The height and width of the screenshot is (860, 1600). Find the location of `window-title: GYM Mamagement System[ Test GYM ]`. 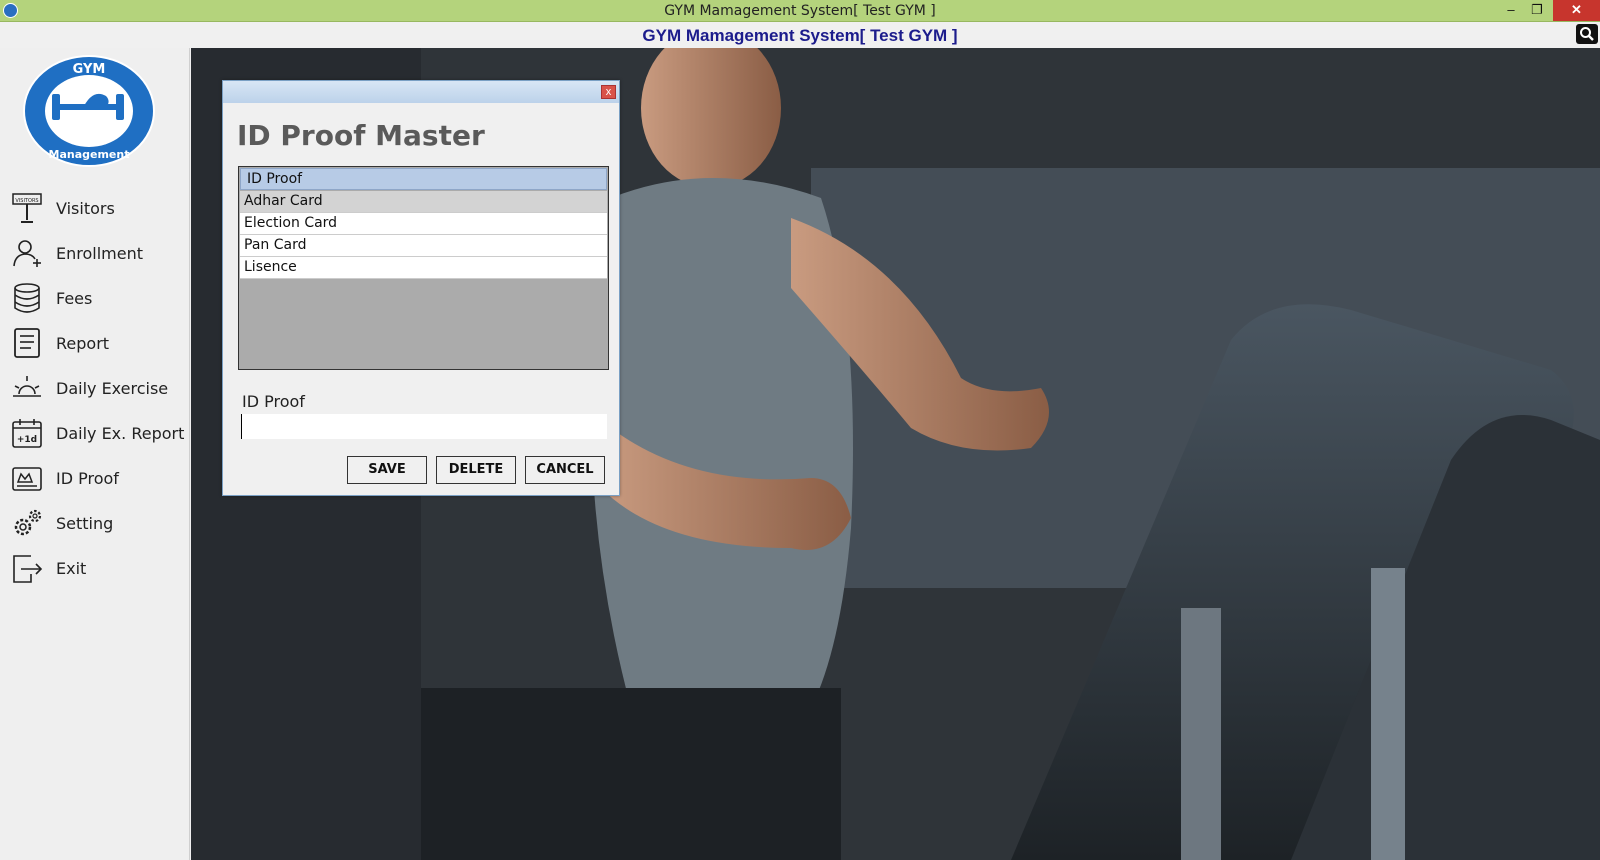

window-title: GYM Mamagement System[ Test GYM ] is located at coordinates (800, 11).